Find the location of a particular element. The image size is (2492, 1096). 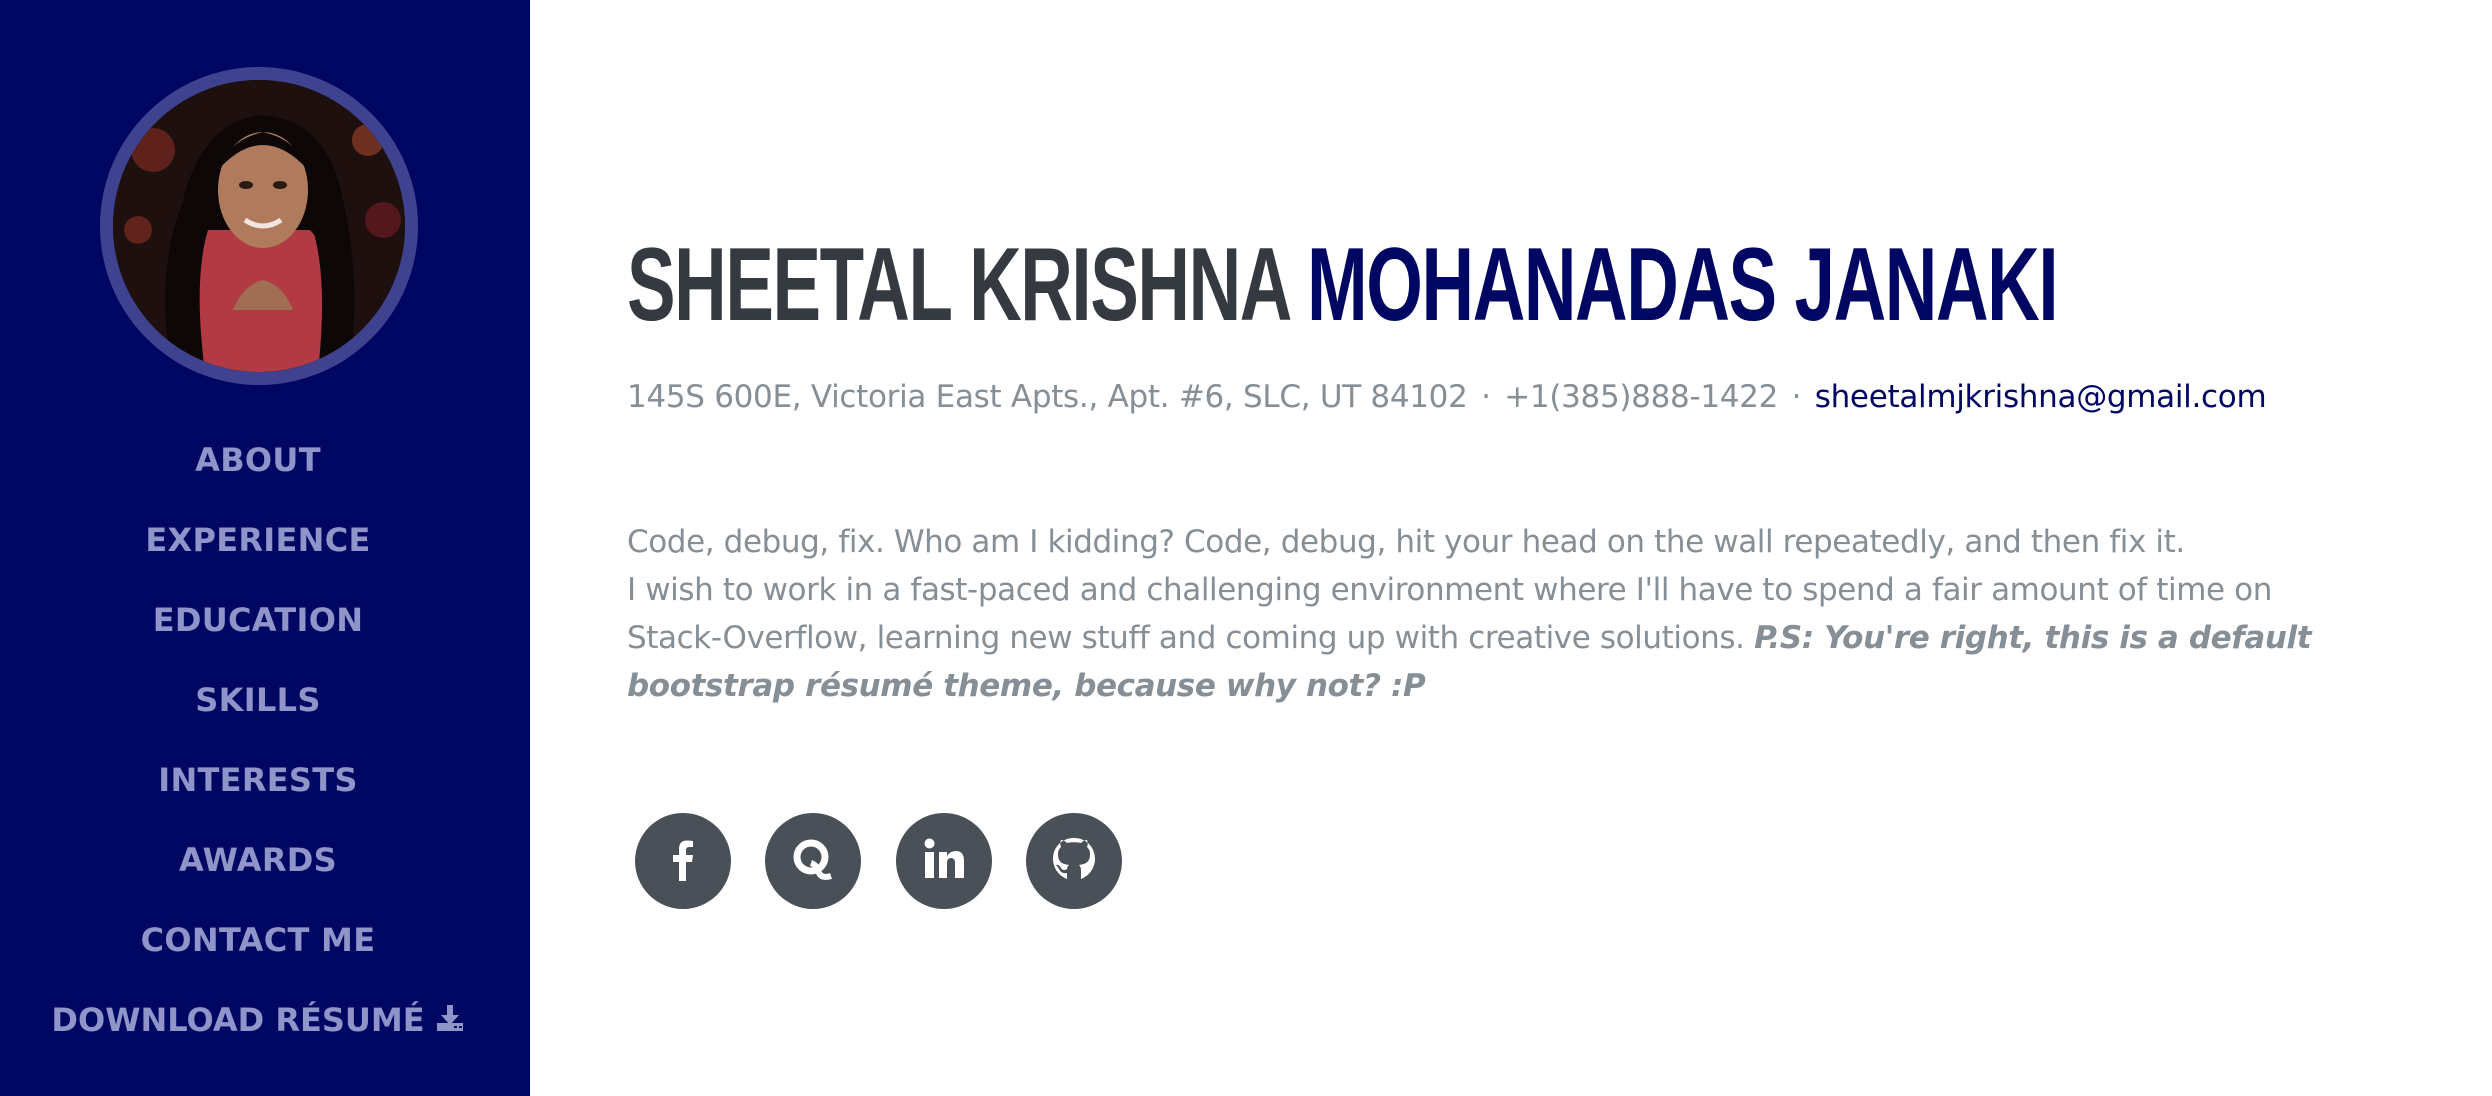

phone: +1(385)888-1422 is located at coordinates (1641, 397).